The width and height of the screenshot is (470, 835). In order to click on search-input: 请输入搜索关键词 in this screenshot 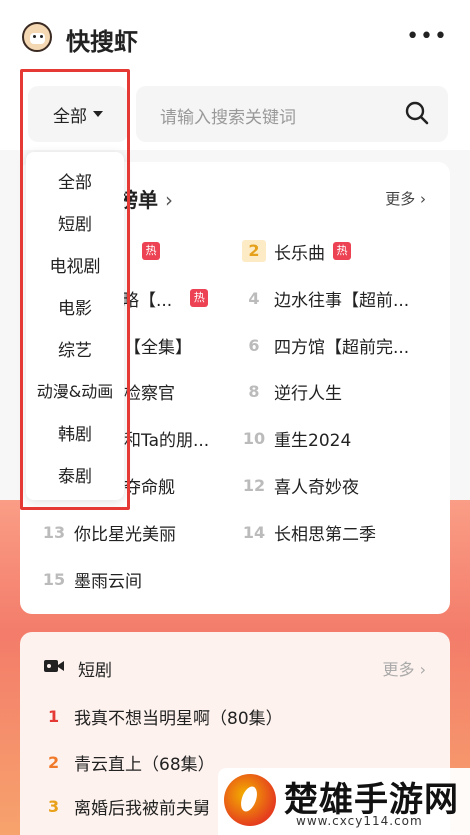, I will do `click(292, 114)`.